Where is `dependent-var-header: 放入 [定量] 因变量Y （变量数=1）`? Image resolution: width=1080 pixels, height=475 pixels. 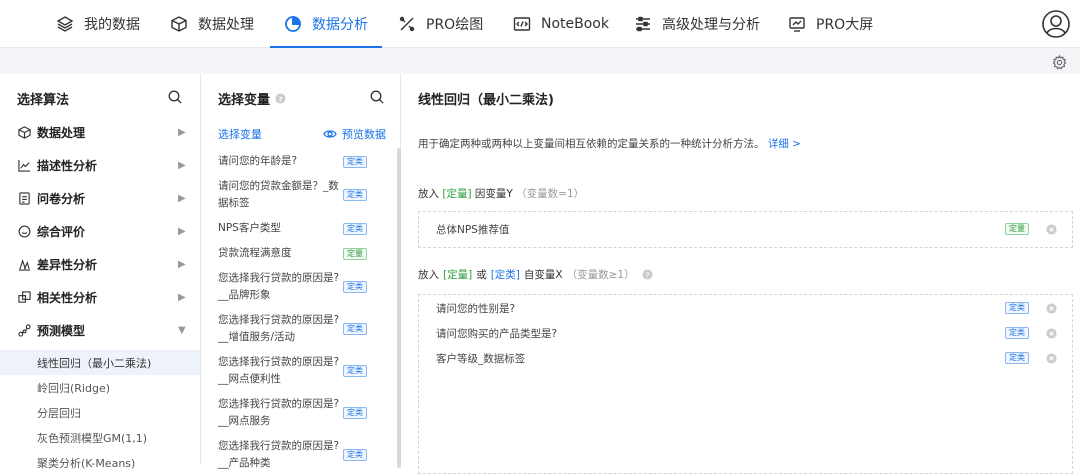 dependent-var-header: 放入 [定量] 因变量Y （变量数=1） is located at coordinates (501, 193).